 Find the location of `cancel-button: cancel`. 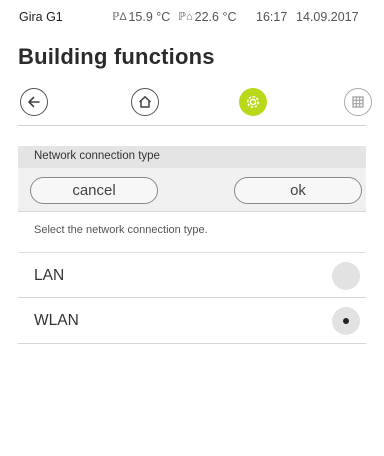

cancel-button: cancel is located at coordinates (94, 190).